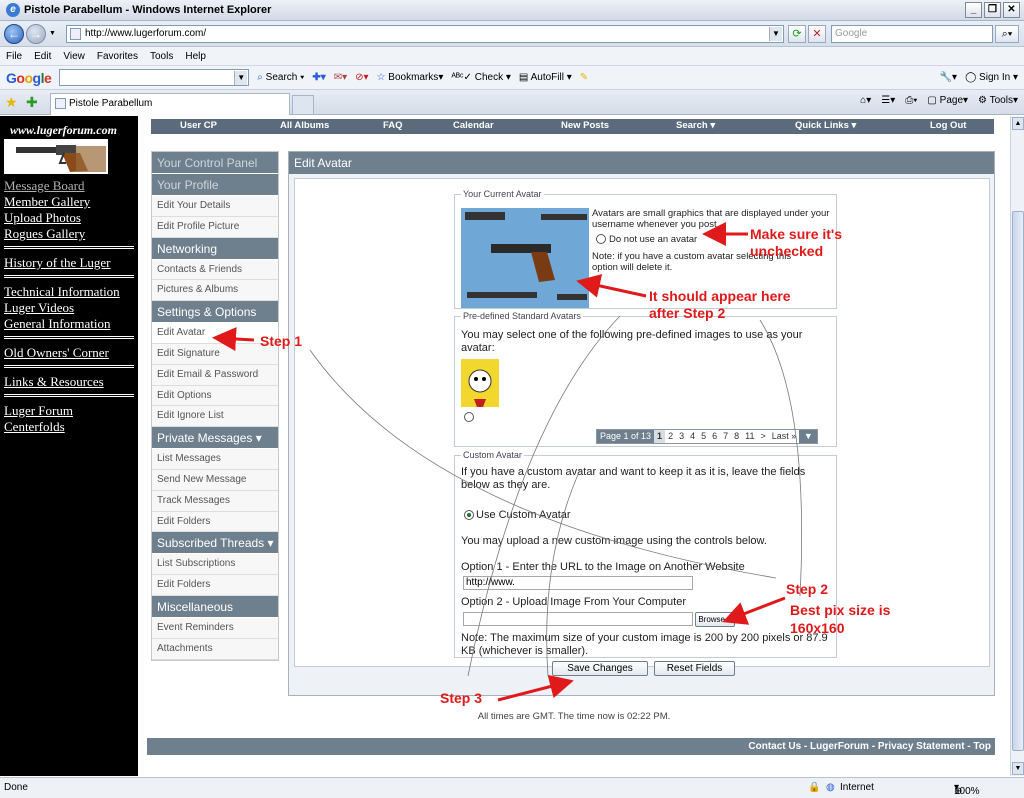 This screenshot has height=798, width=1024. I want to click on scroll-thumb, so click(1018, 481).